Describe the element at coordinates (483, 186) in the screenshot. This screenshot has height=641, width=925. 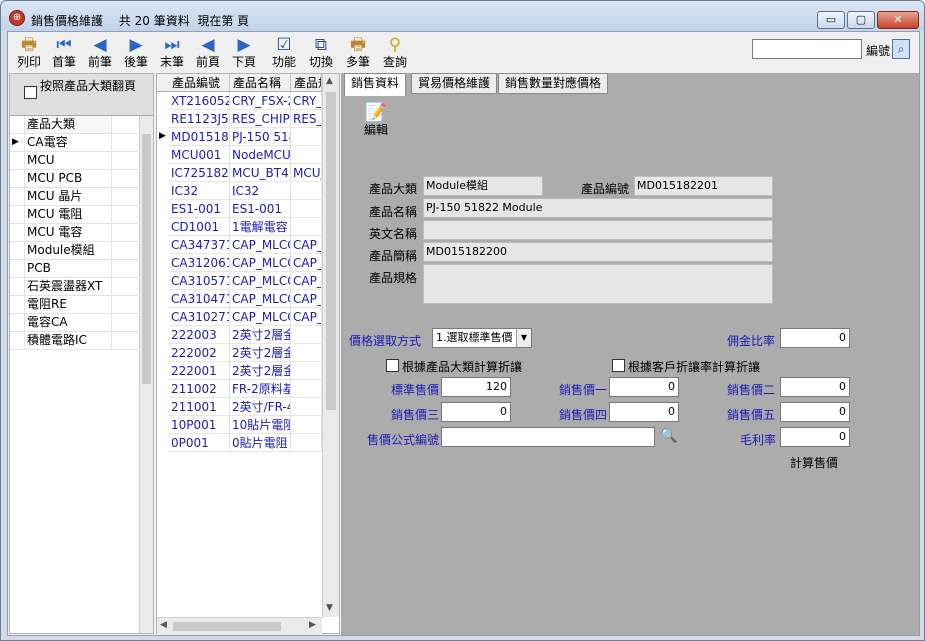
I see `category-field: Module模組` at that location.